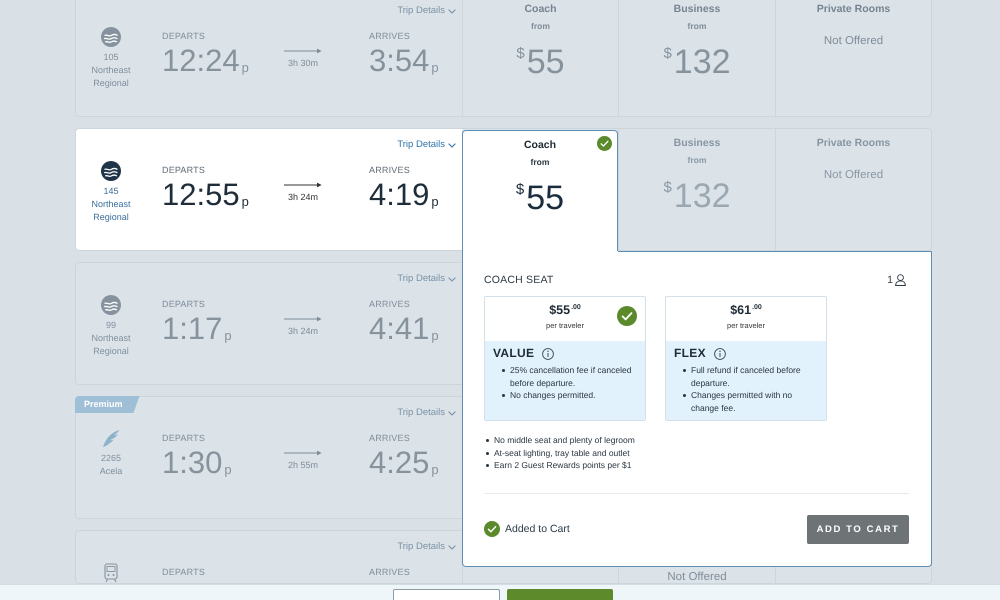 The height and width of the screenshot is (600, 1000). What do you see at coordinates (303, 465) in the screenshot?
I see `duration-label: 2h 55m` at bounding box center [303, 465].